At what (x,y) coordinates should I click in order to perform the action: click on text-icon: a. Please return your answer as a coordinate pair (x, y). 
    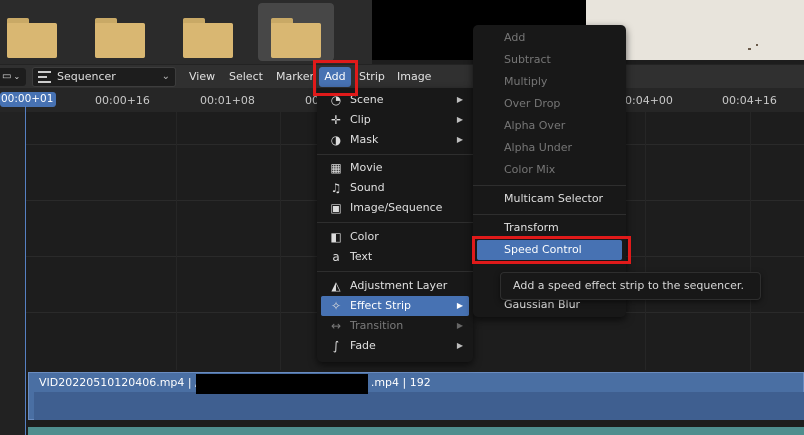
    Looking at the image, I should click on (336, 257).